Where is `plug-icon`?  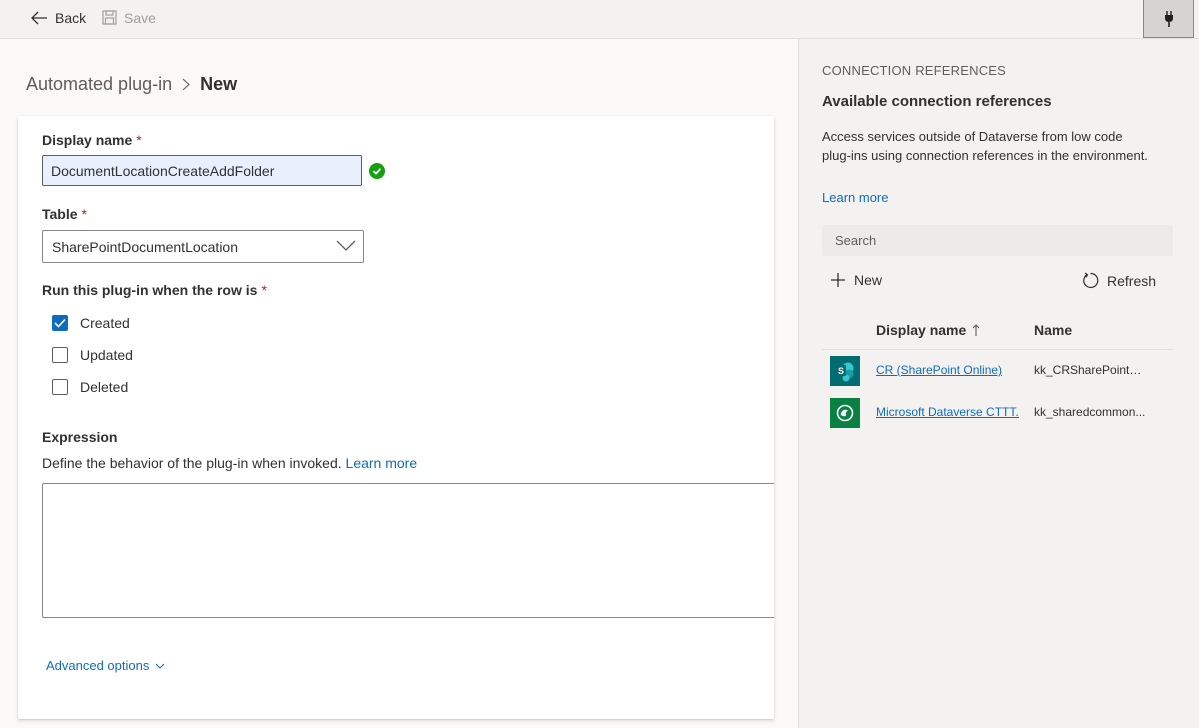 plug-icon is located at coordinates (1168, 18).